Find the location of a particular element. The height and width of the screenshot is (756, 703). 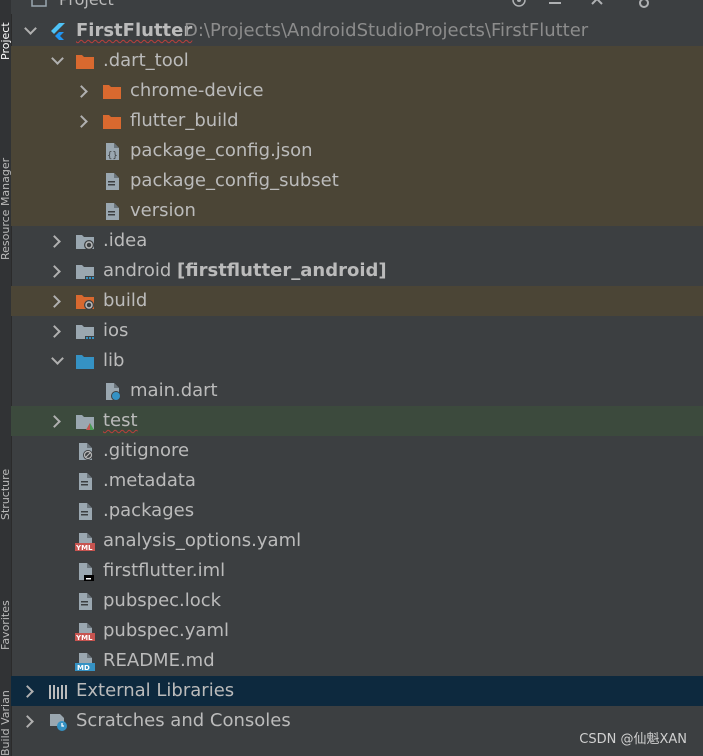

item-name: main.dart is located at coordinates (174, 390).